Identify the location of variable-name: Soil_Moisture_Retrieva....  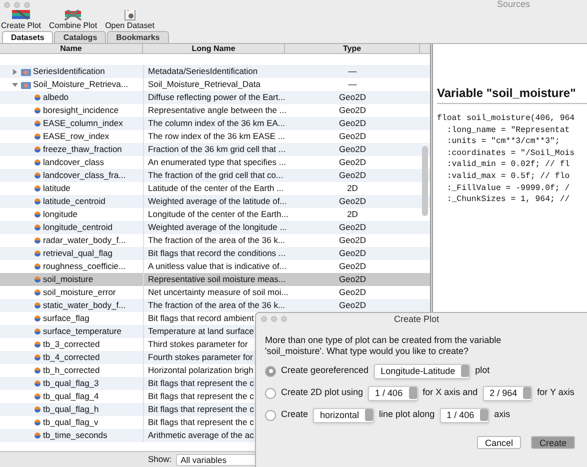
(80, 84).